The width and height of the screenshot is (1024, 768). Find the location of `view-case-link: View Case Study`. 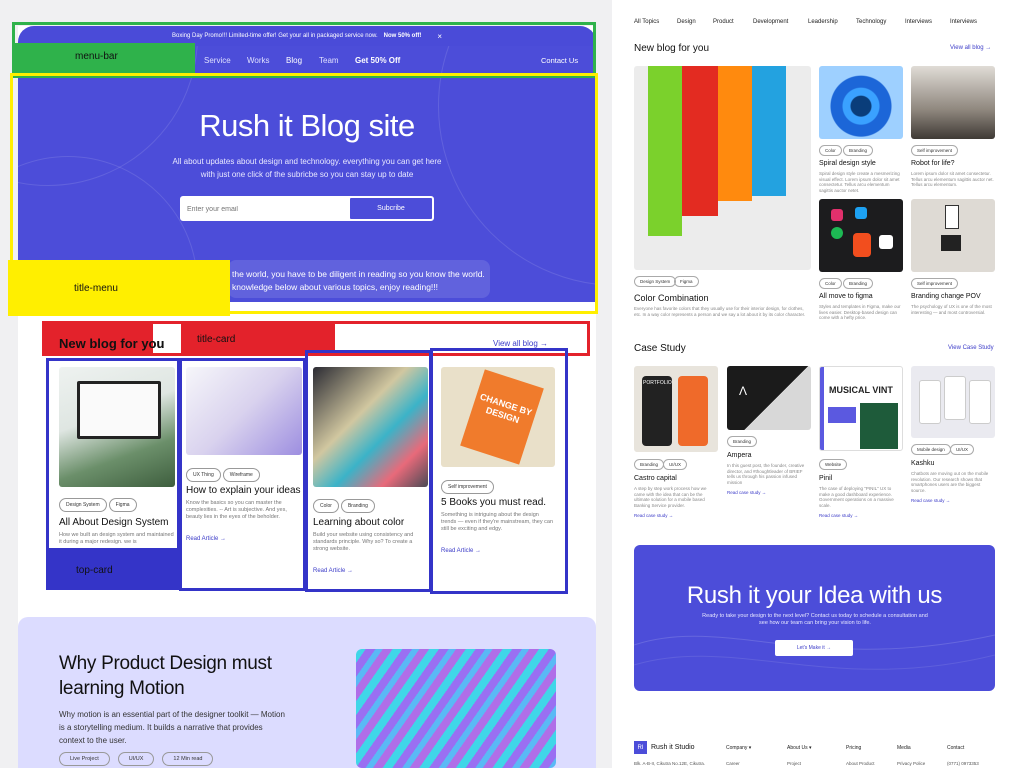

view-case-link: View Case Study is located at coordinates (971, 348).